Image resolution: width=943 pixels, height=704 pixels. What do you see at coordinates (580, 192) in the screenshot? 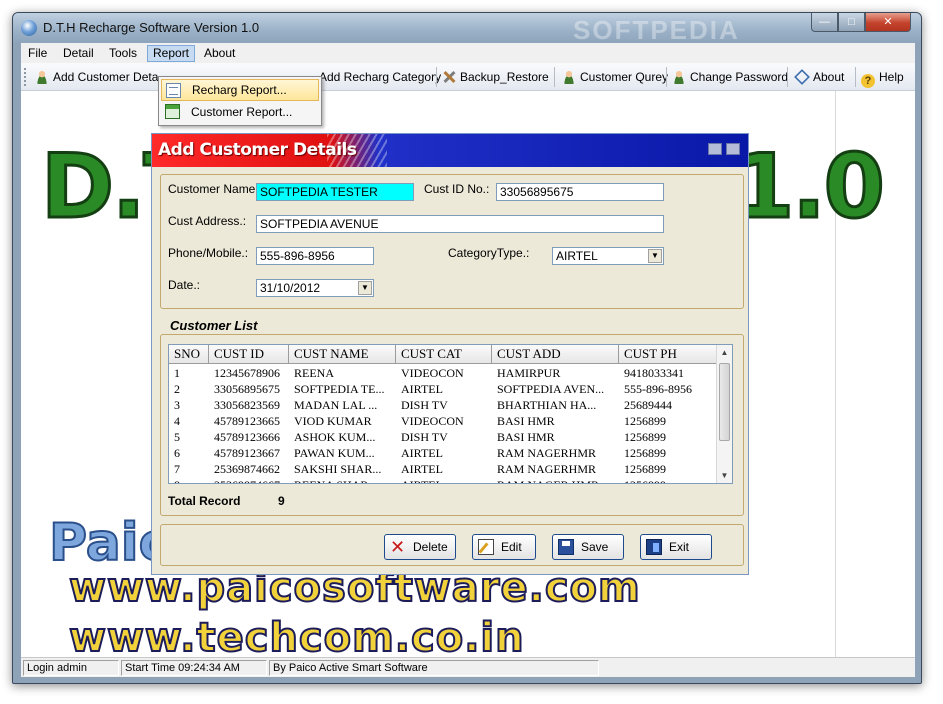
I see `cust-id-input: 33056895675` at bounding box center [580, 192].